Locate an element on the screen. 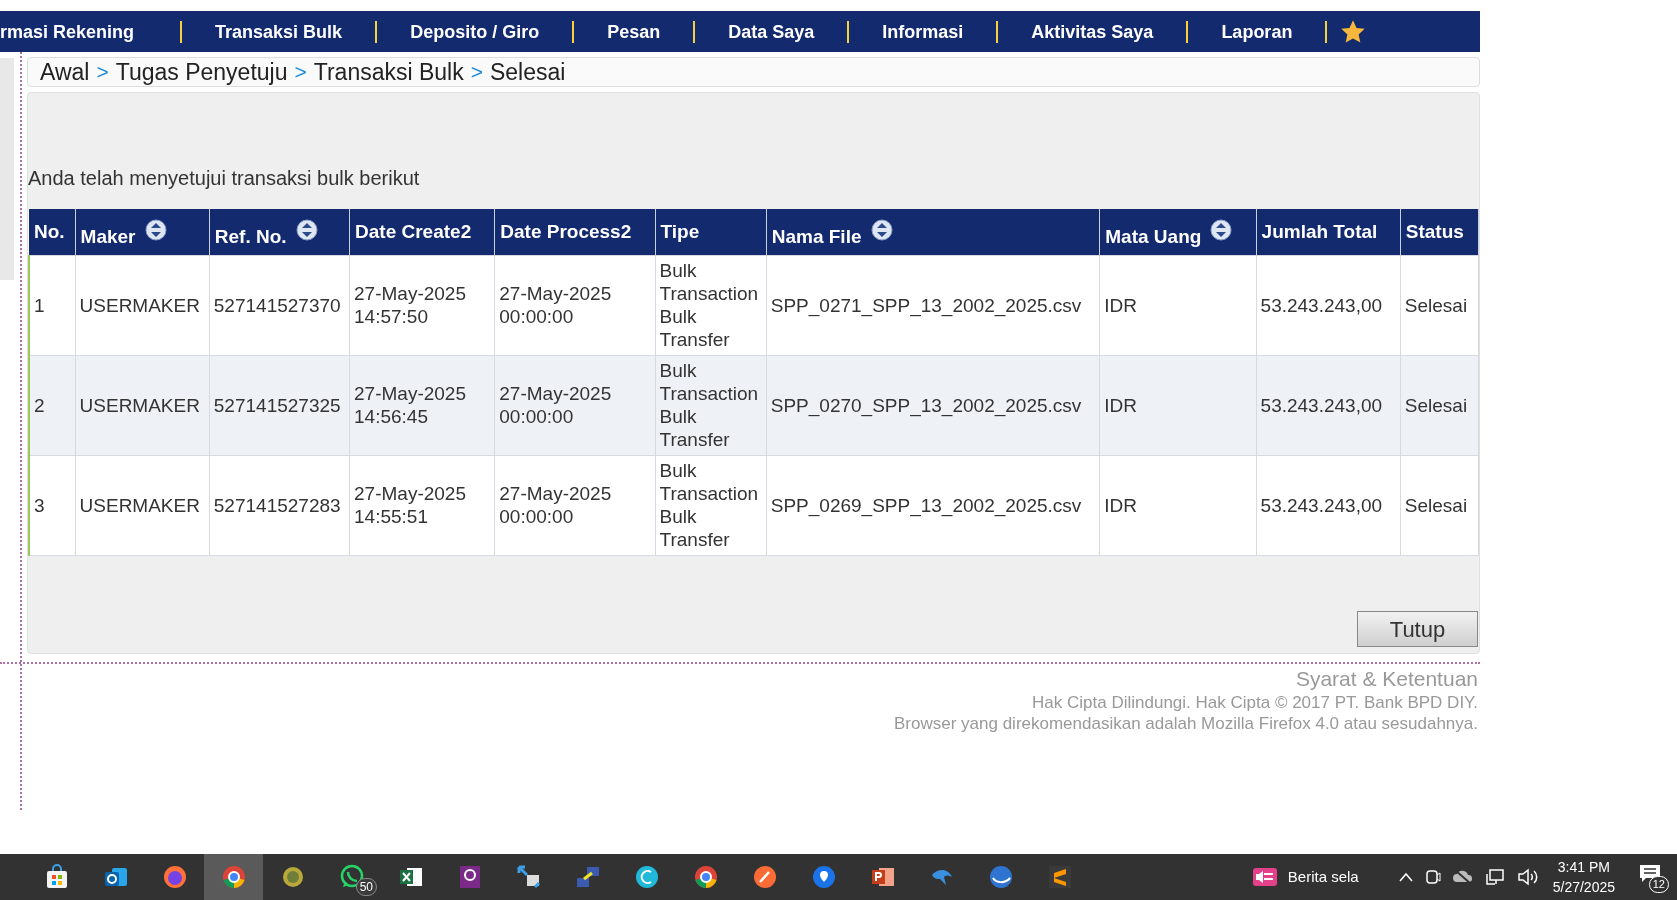 Image resolution: width=1677 pixels, height=900 pixels. nav-menu-item: Laporan is located at coordinates (1258, 31).